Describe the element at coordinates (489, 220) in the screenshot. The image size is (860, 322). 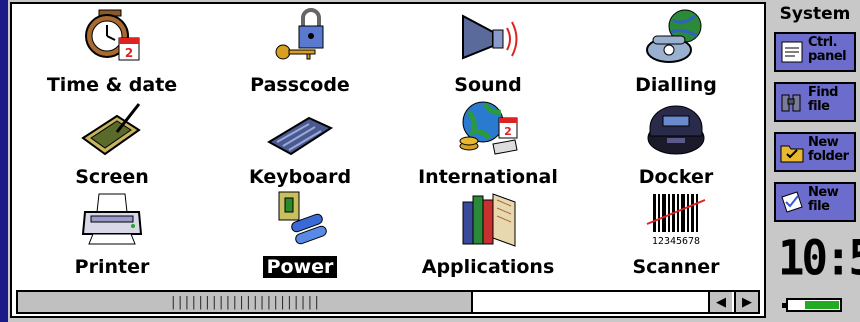
I see `books-icon` at that location.